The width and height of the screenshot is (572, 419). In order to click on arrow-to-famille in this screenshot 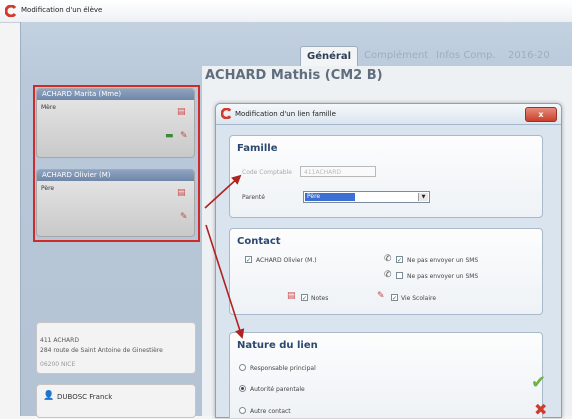, I will do `click(223, 191)`.